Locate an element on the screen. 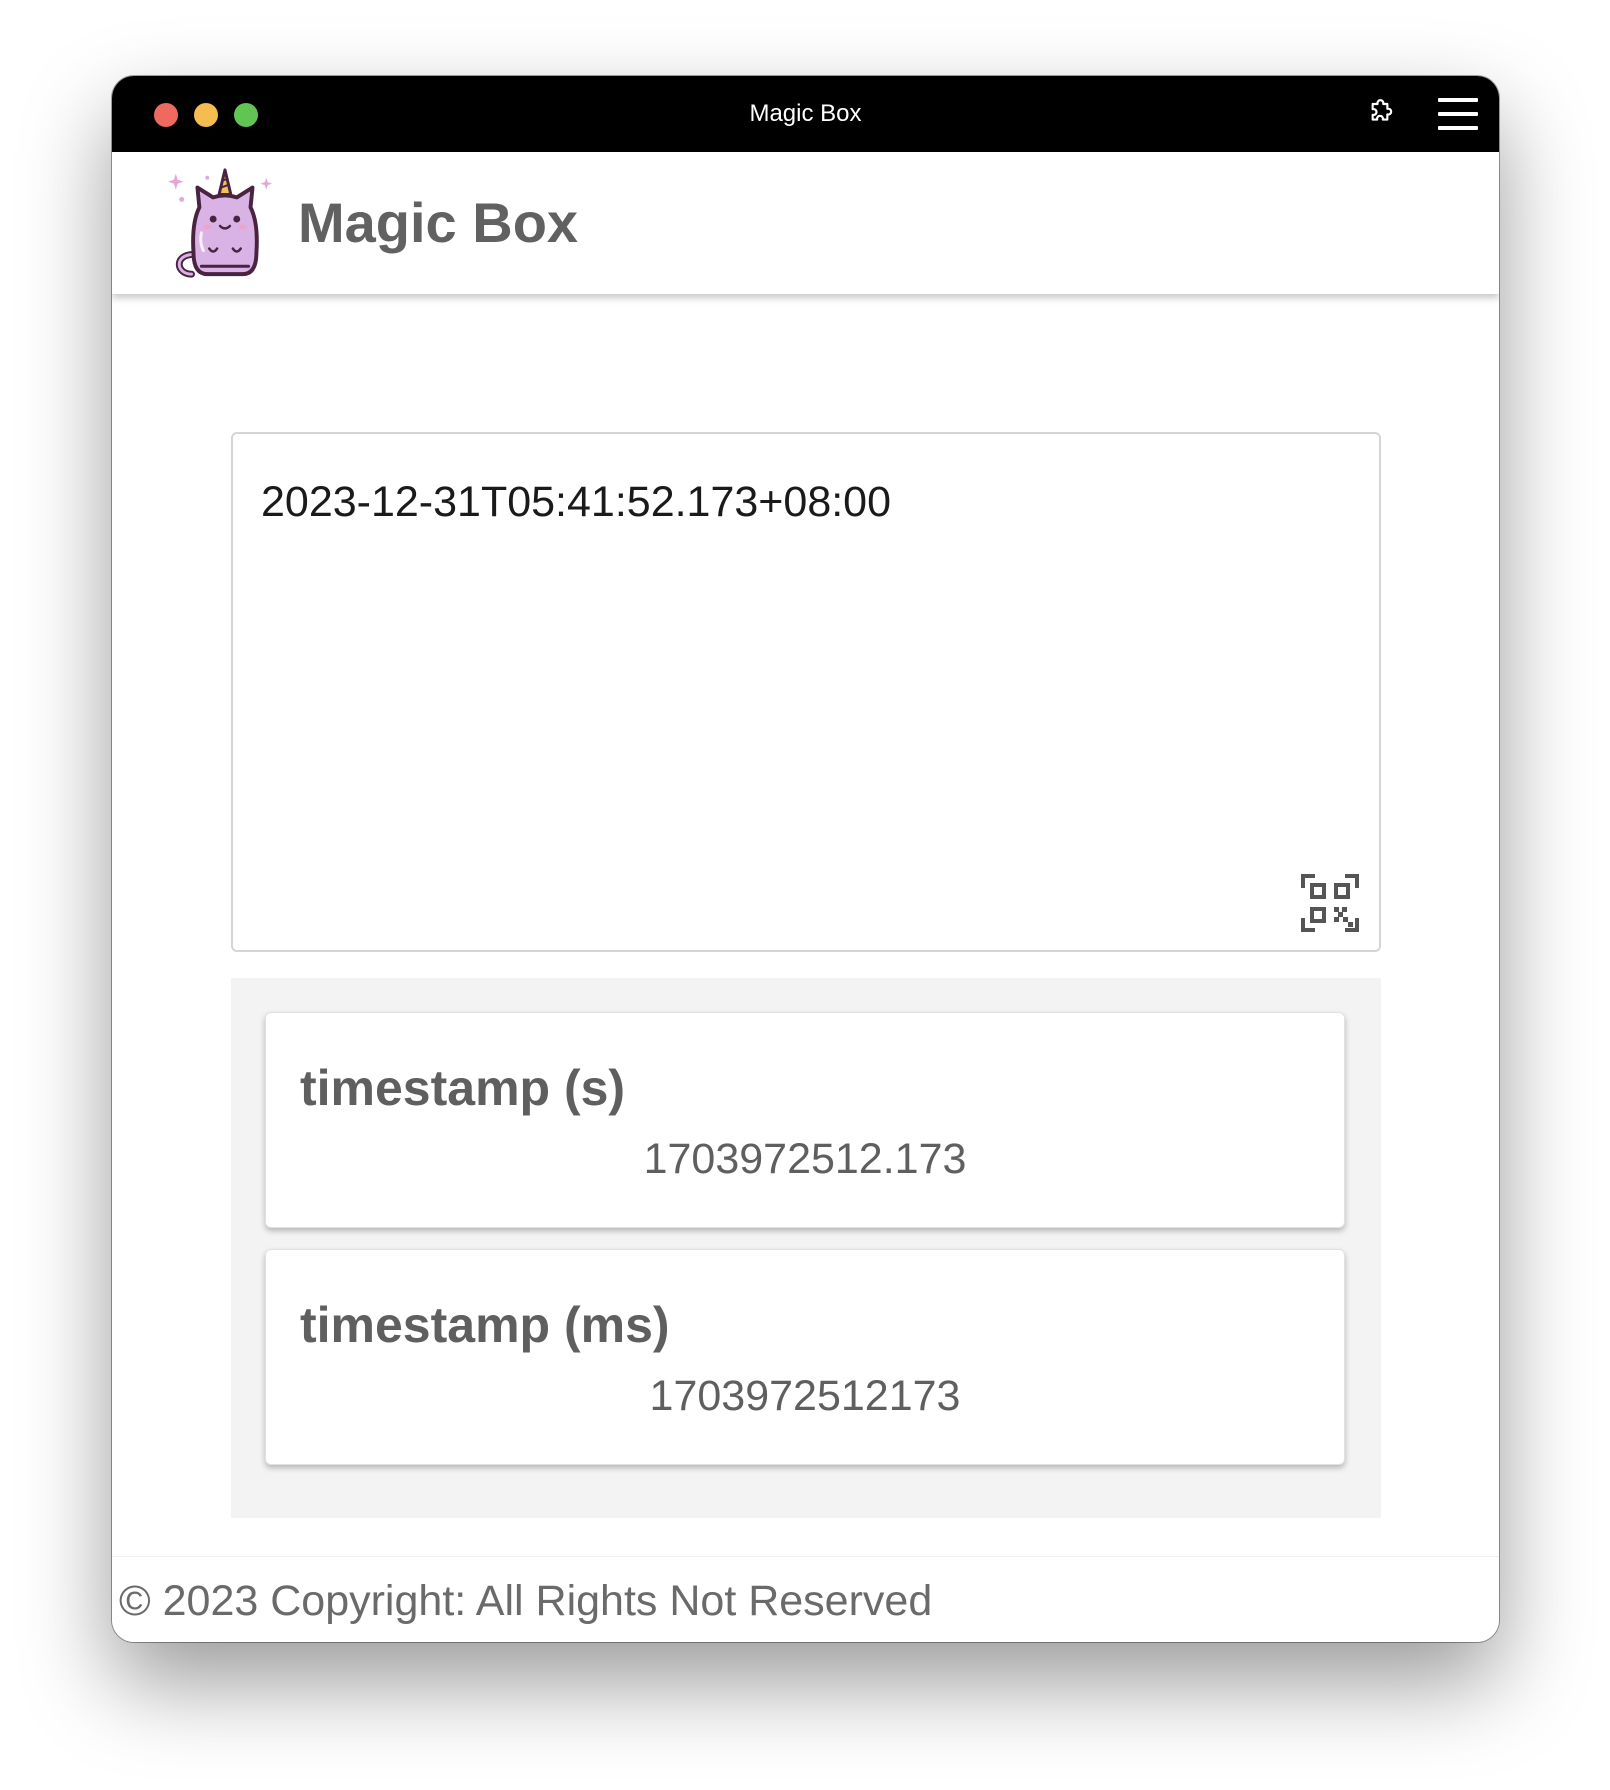 This screenshot has height=1790, width=1610. window-title: Magic Box is located at coordinates (805, 113).